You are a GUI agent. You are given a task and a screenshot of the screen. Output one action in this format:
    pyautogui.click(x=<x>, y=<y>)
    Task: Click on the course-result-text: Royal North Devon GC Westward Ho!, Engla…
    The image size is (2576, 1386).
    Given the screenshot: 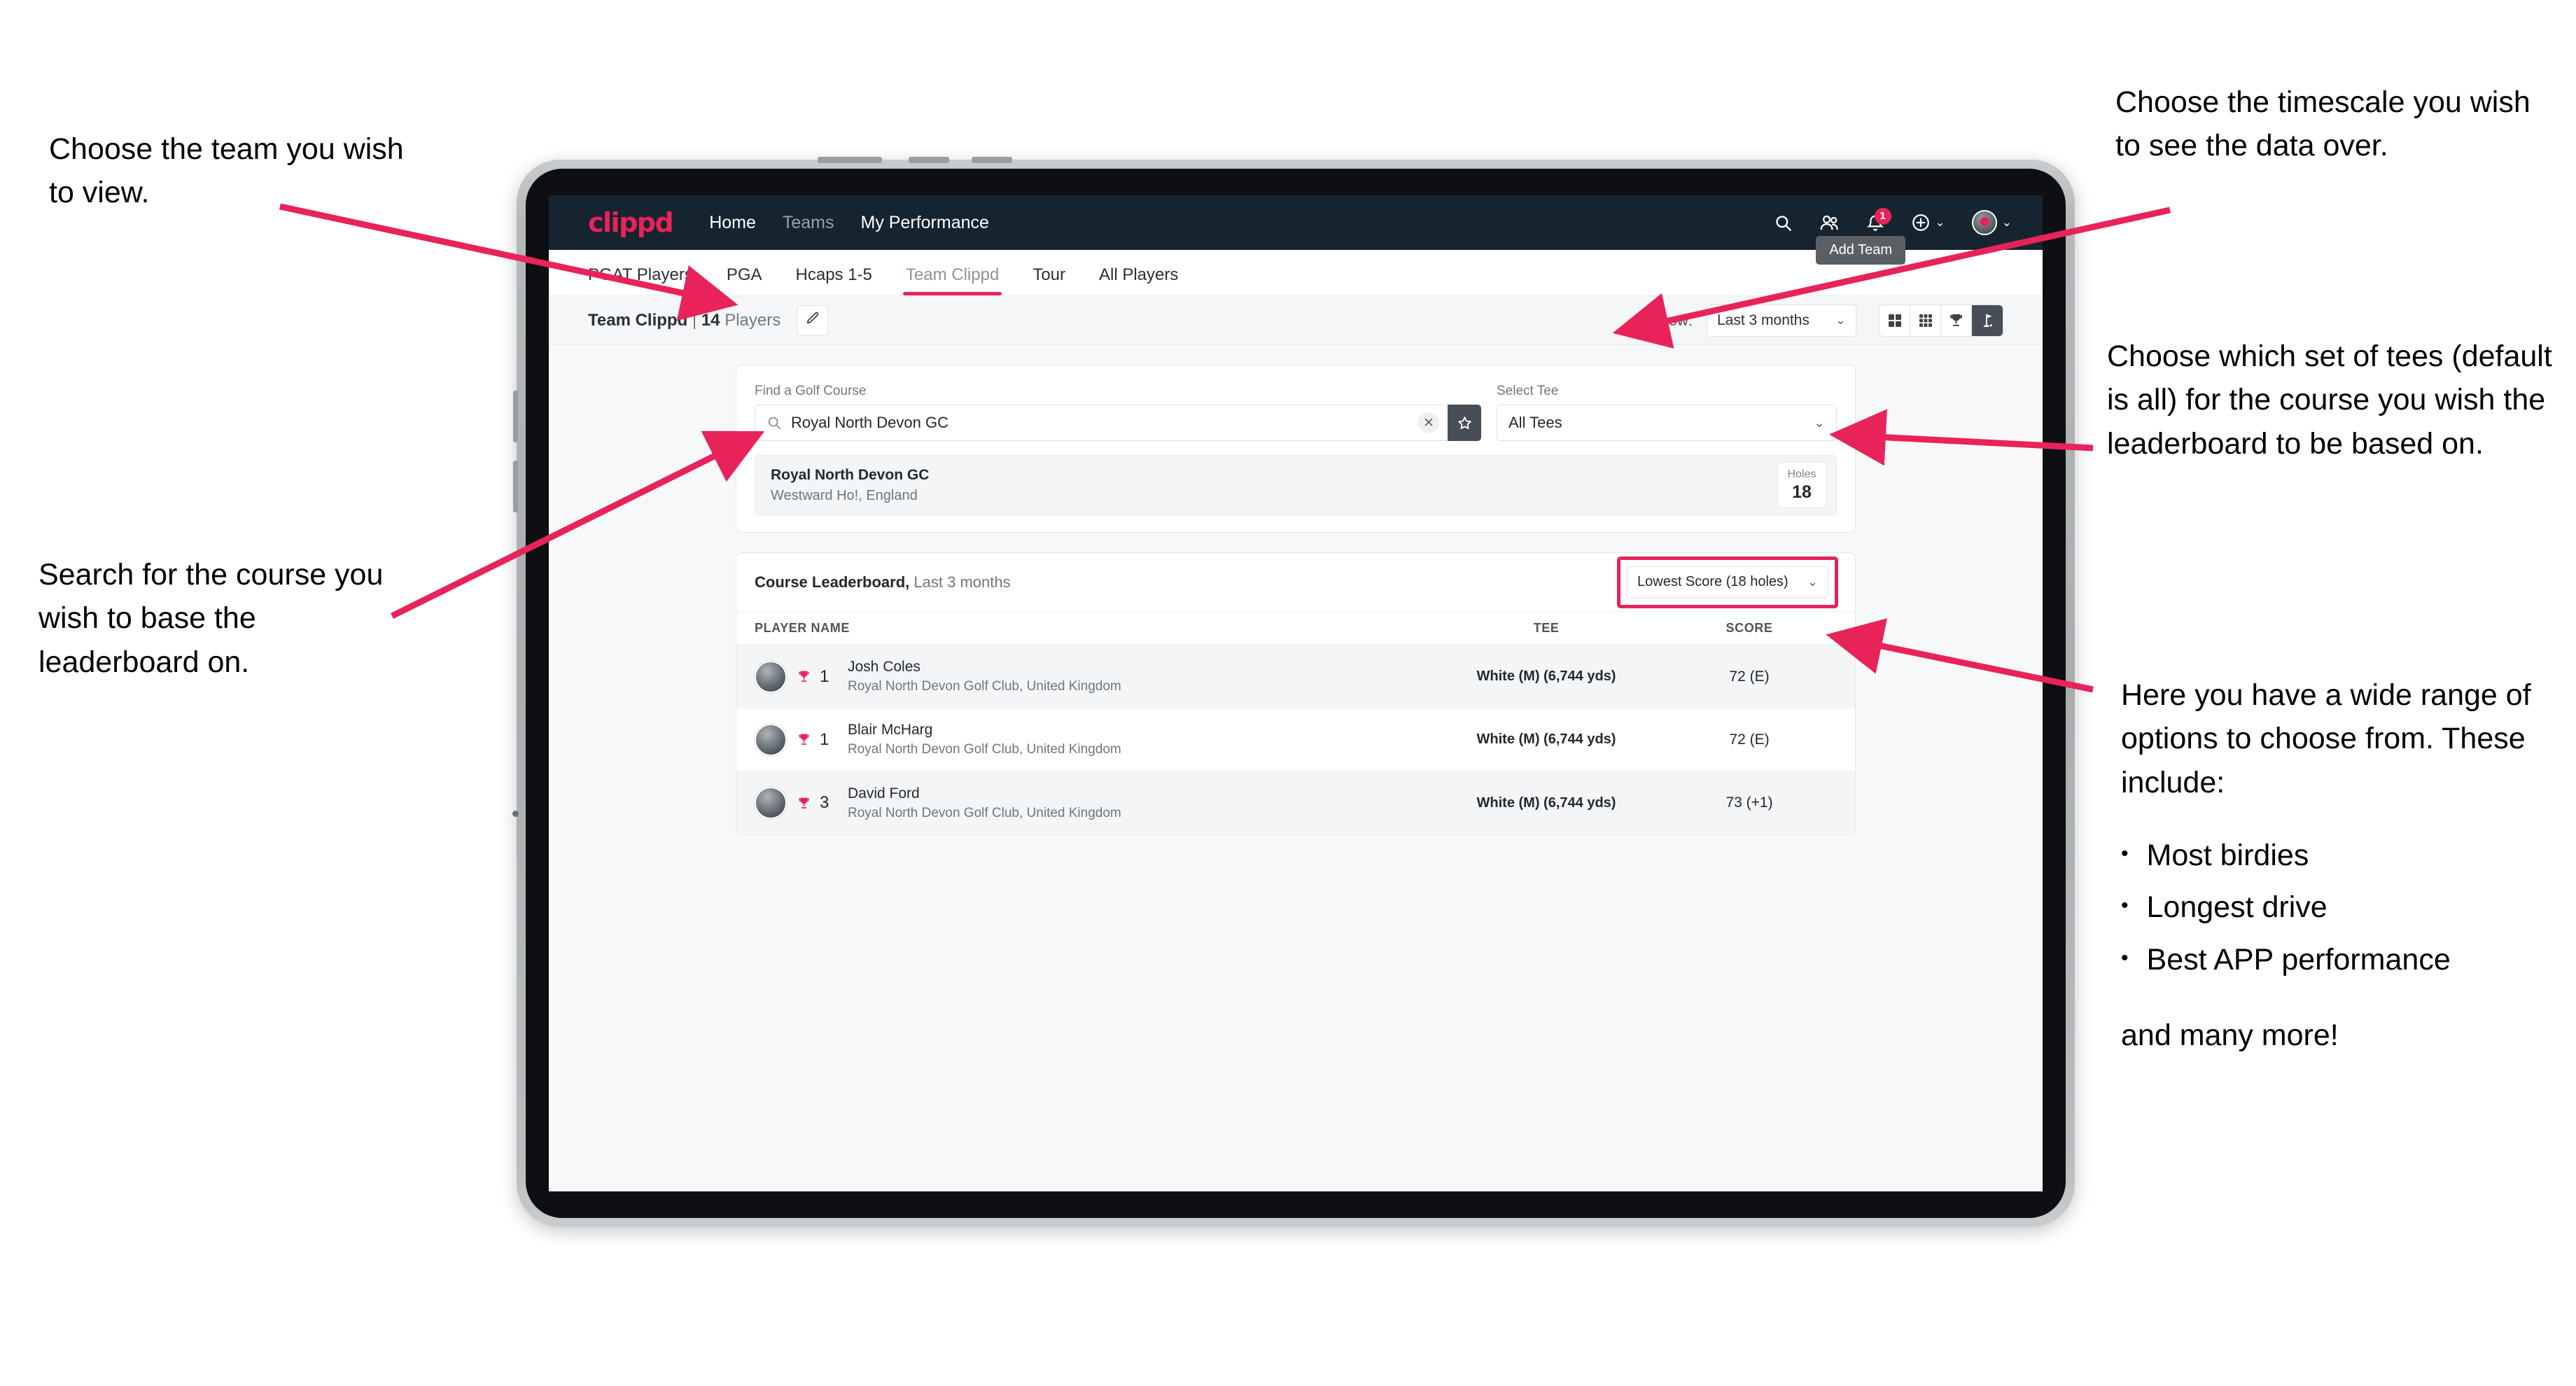 What is the action you would take?
    pyautogui.click(x=850, y=485)
    